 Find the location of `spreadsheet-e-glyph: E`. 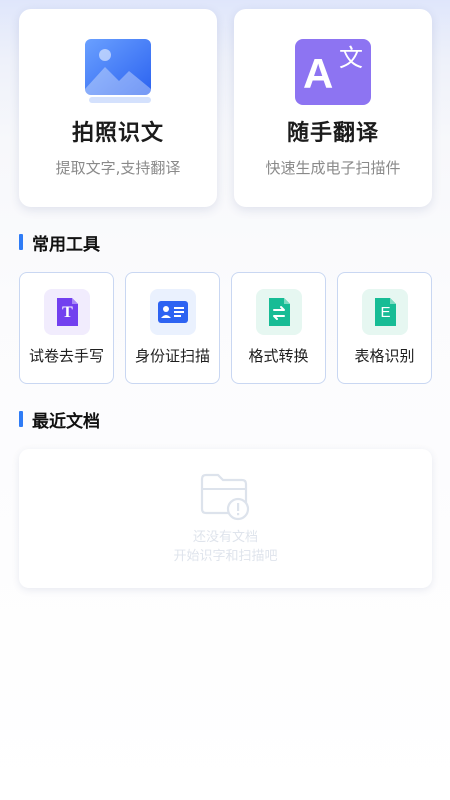

spreadsheet-e-glyph: E is located at coordinates (385, 312).